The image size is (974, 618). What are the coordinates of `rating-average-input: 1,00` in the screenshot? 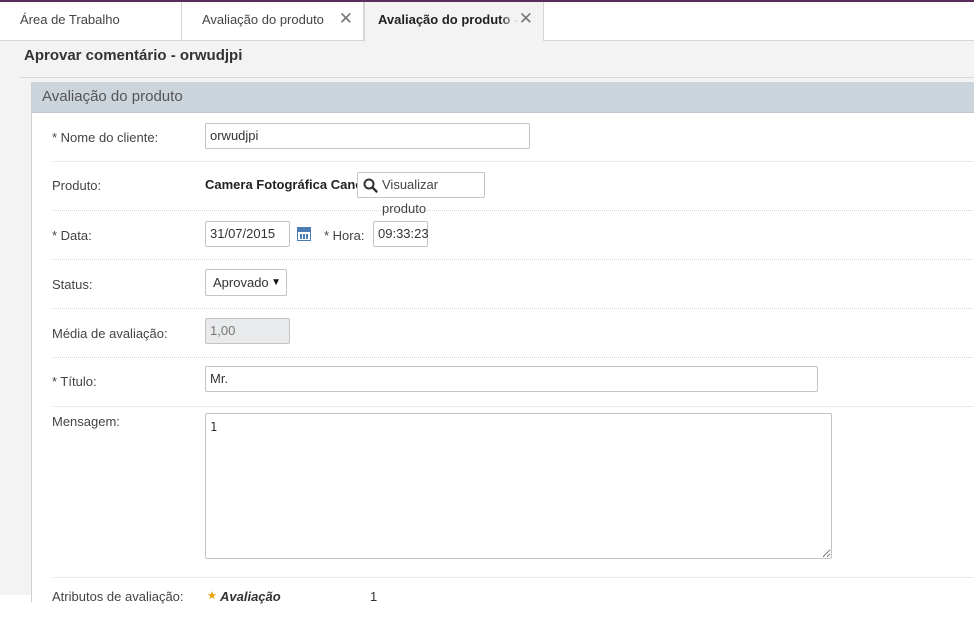 It's located at (247, 331).